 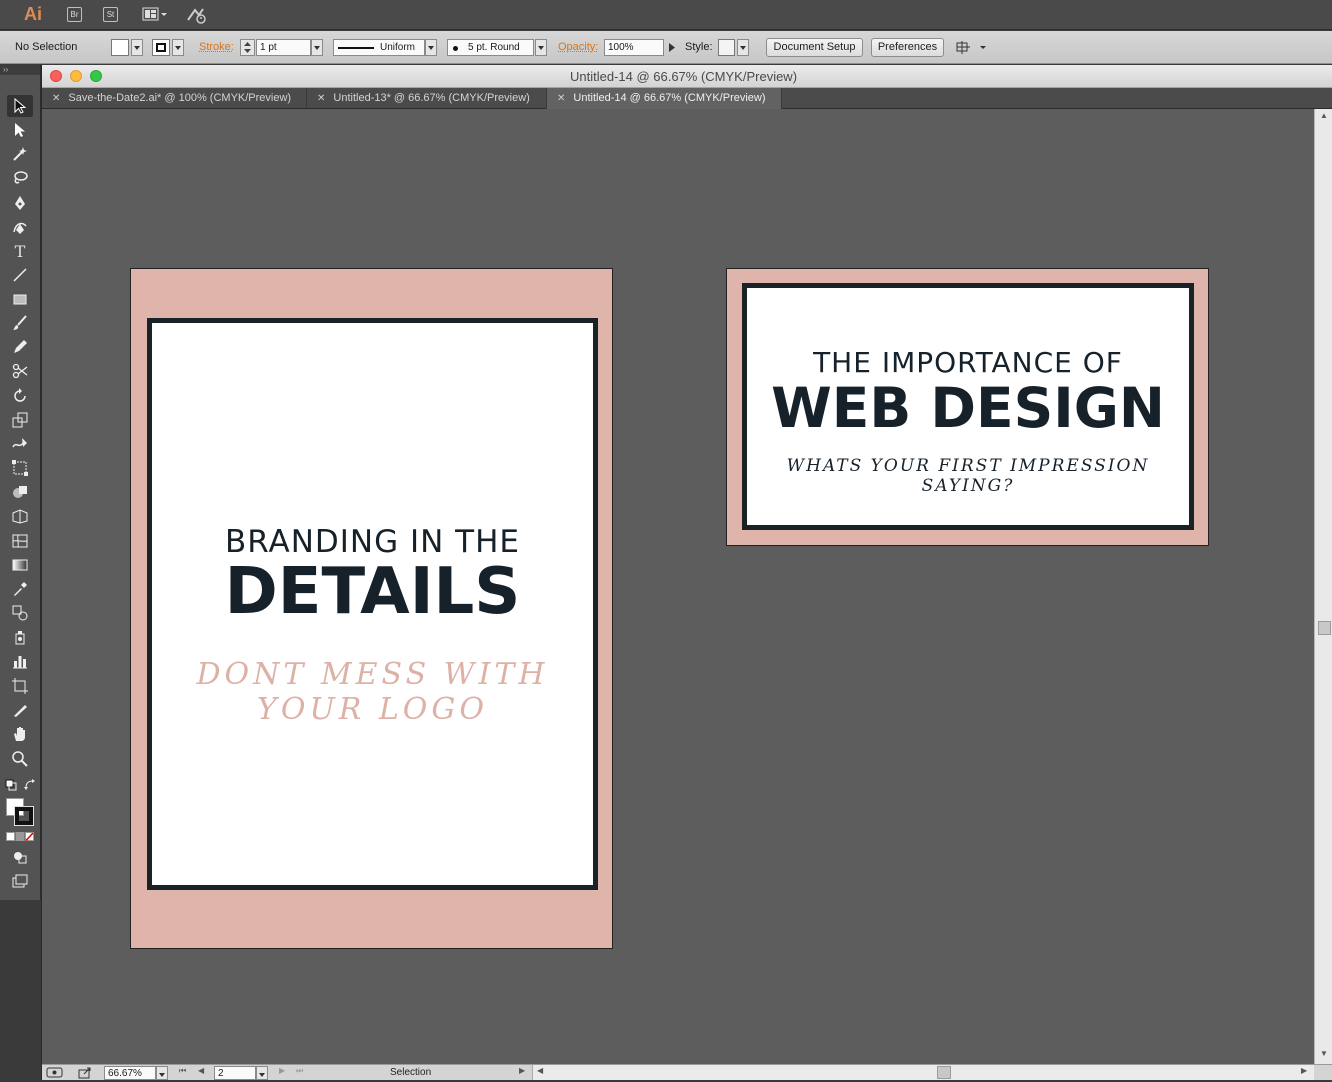 What do you see at coordinates (74, 14) in the screenshot?
I see `bridge-button: Br` at bounding box center [74, 14].